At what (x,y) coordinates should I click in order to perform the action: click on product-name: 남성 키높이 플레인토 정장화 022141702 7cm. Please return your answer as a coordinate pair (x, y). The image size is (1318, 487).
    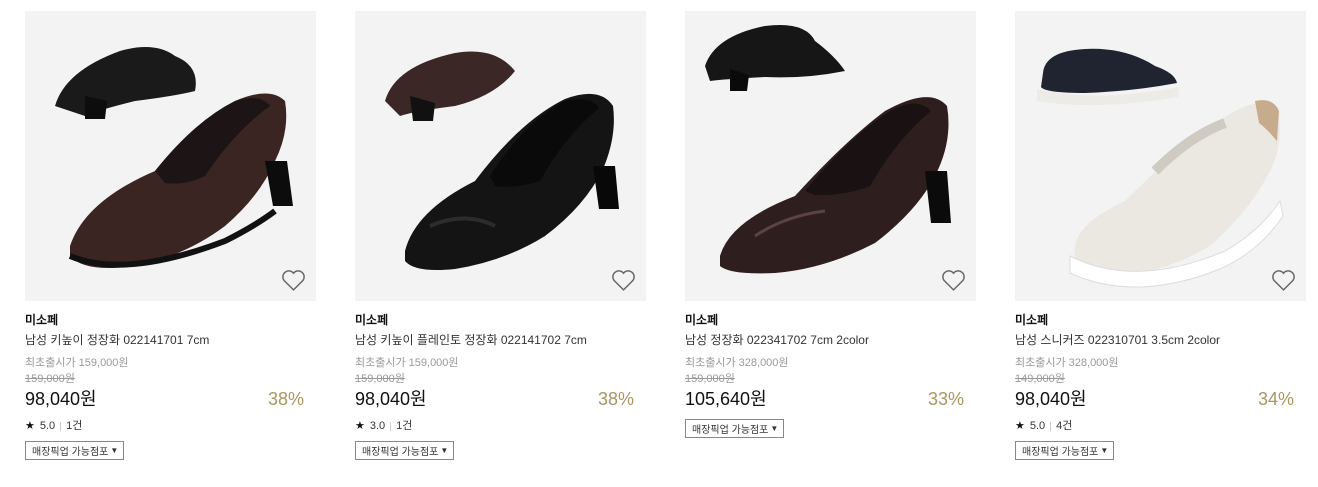
    Looking at the image, I should click on (500, 340).